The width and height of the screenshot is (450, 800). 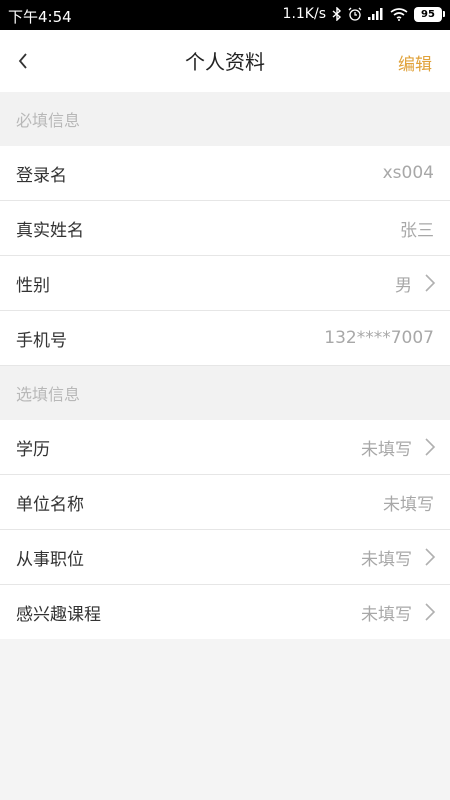 What do you see at coordinates (50, 230) in the screenshot?
I see `row-label: 真实姓名` at bounding box center [50, 230].